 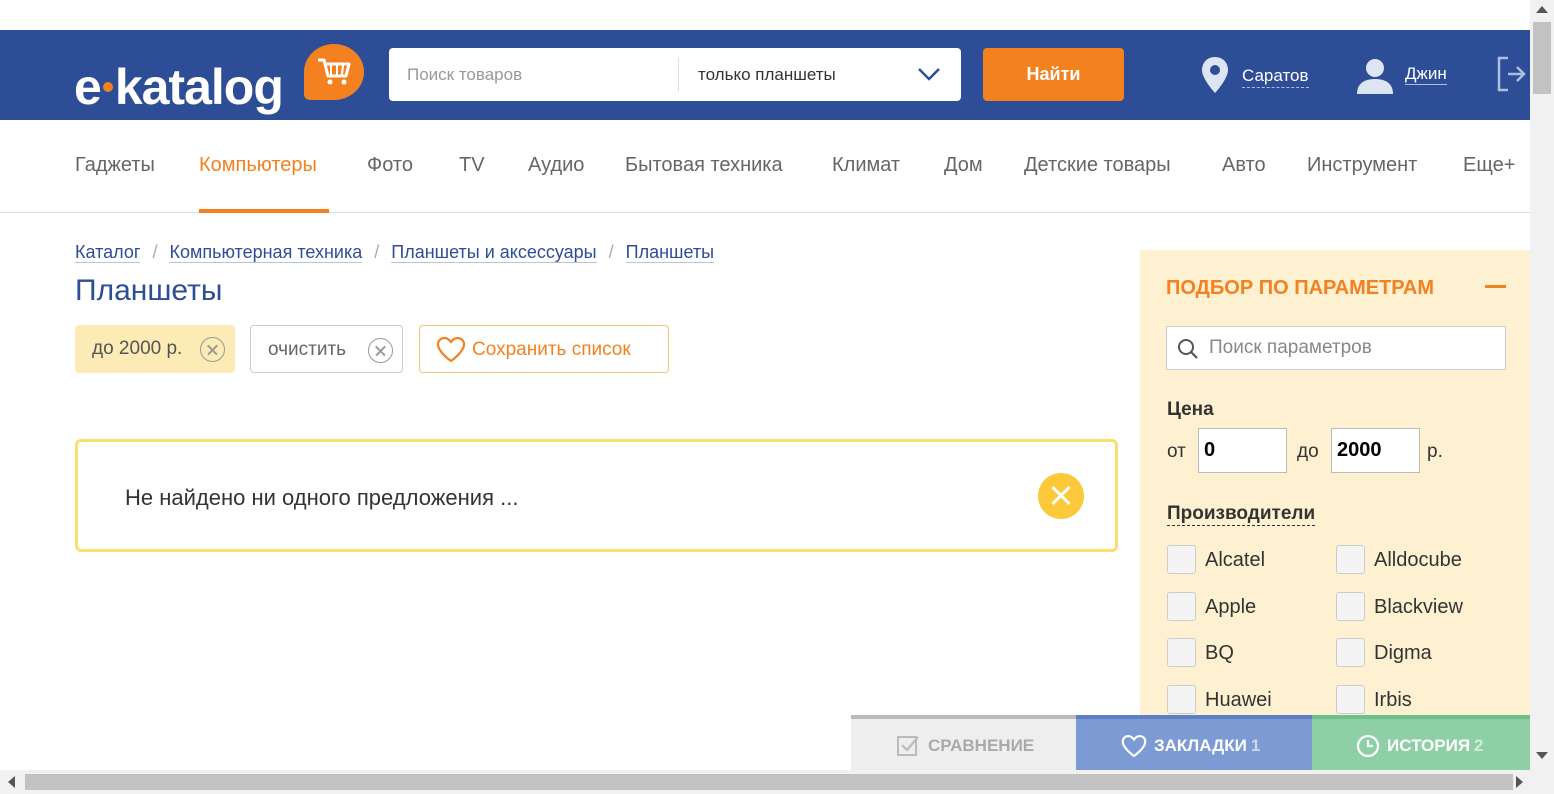 I want to click on nav-item-climate: Климат, so click(x=866, y=165).